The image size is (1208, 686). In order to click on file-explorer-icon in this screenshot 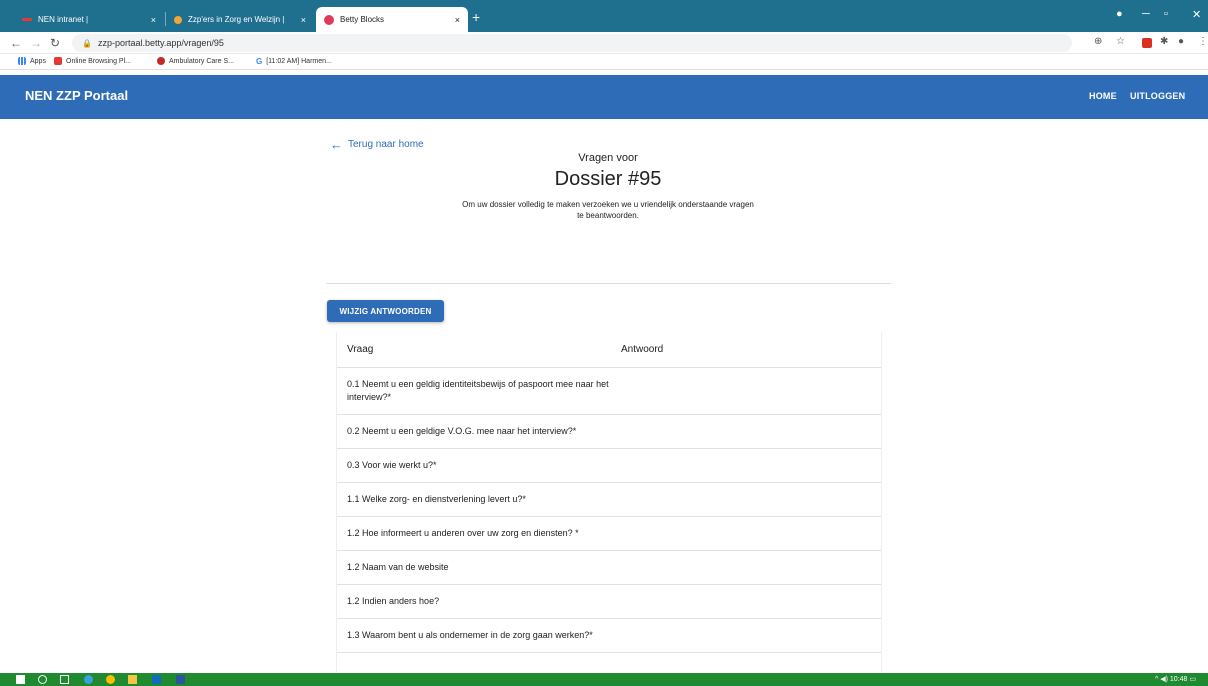, I will do `click(132, 679)`.